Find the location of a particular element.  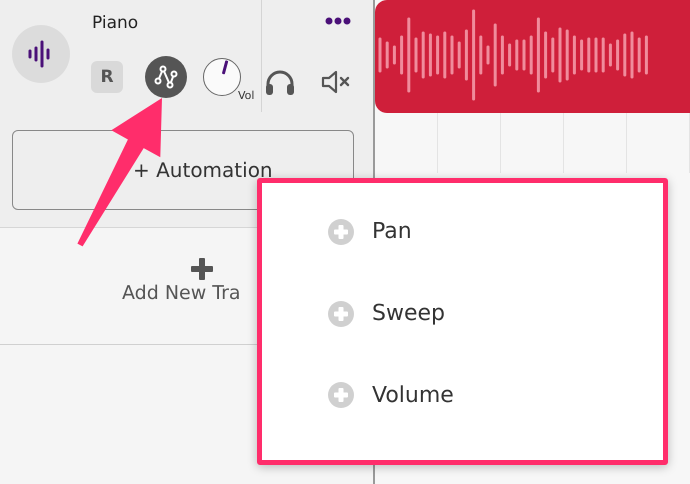

mute-icon is located at coordinates (336, 82).